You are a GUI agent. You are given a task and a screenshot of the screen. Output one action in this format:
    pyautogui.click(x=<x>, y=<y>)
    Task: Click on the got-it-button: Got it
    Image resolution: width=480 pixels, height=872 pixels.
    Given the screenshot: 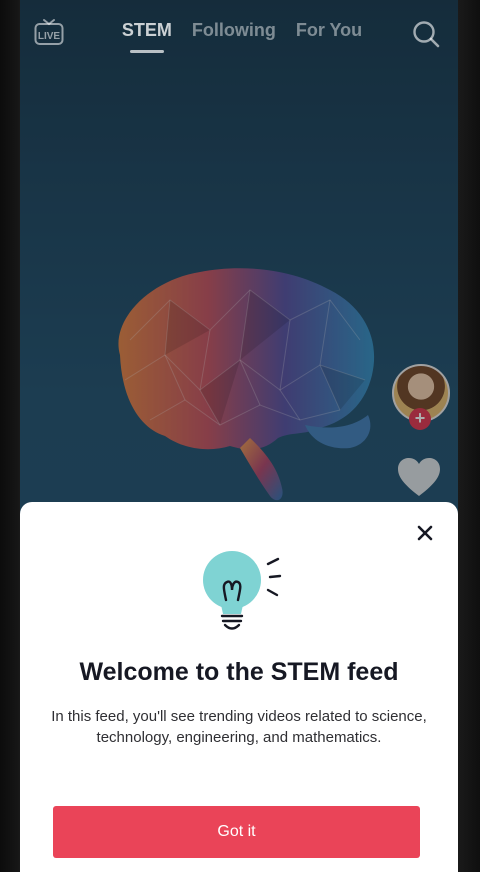 What is the action you would take?
    pyautogui.click(x=236, y=832)
    